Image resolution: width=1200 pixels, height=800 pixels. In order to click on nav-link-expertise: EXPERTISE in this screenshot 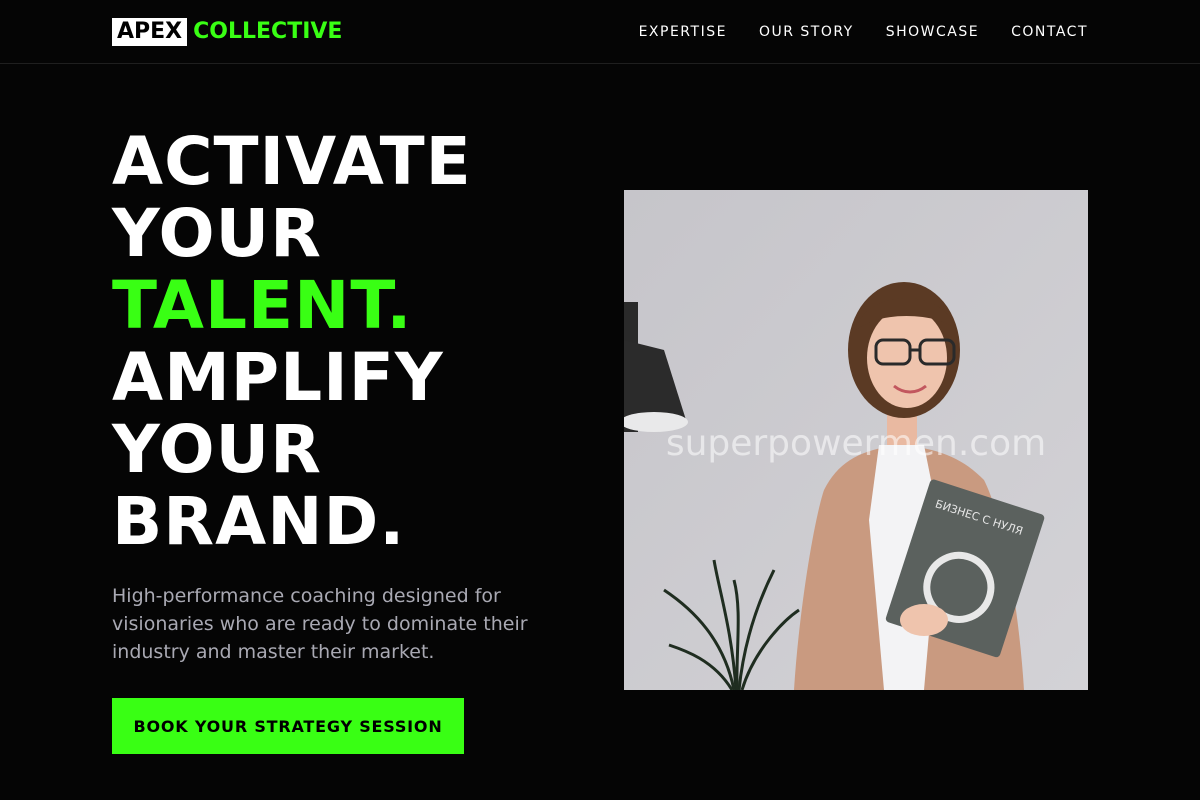, I will do `click(683, 32)`.